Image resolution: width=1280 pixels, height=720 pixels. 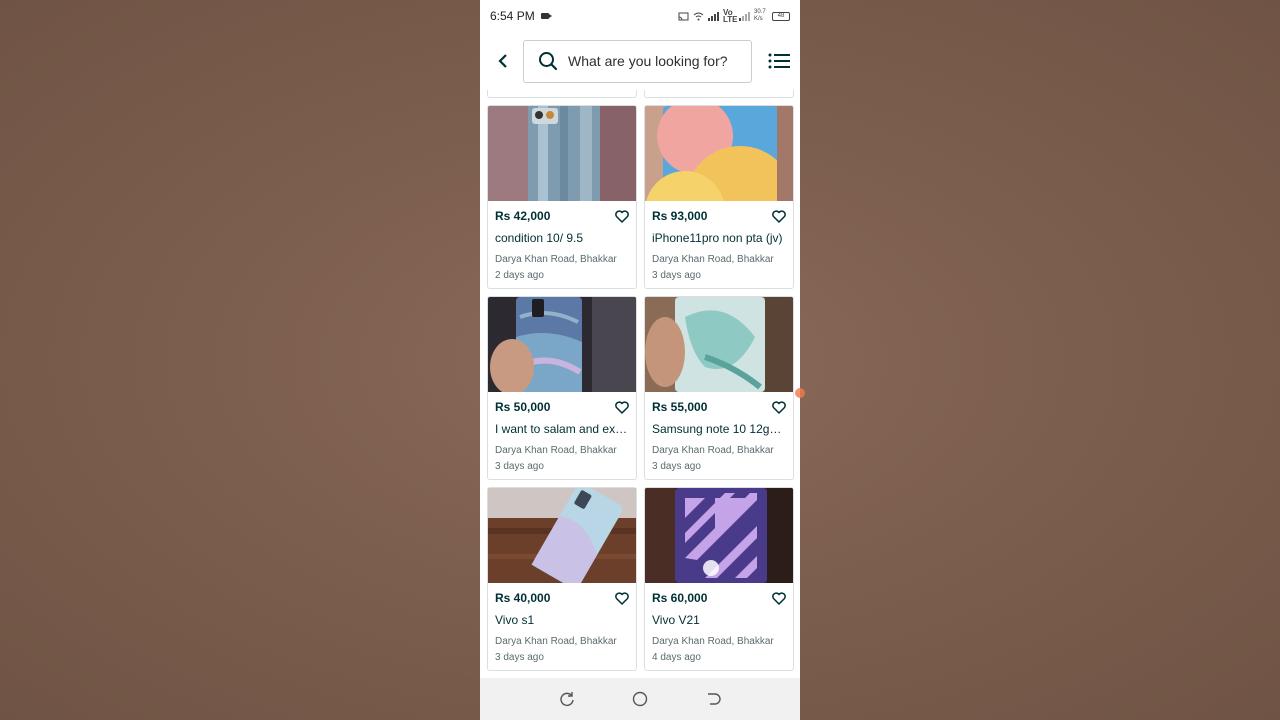 What do you see at coordinates (683, 16) in the screenshot?
I see `cast-icon` at bounding box center [683, 16].